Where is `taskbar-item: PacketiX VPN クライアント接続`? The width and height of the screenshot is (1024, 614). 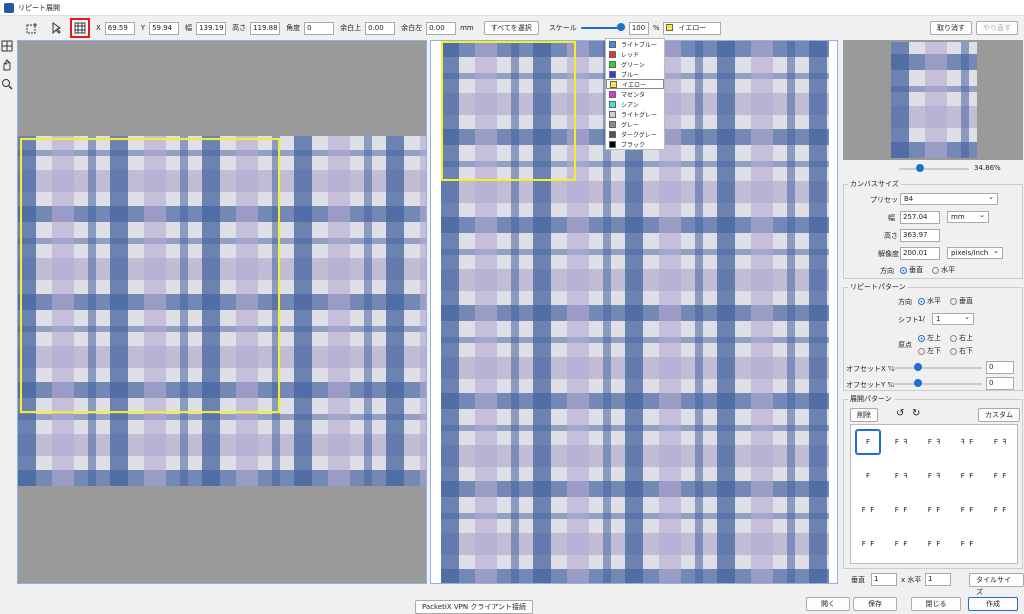
taskbar-item: PacketiX VPN クライアント接続 is located at coordinates (474, 607).